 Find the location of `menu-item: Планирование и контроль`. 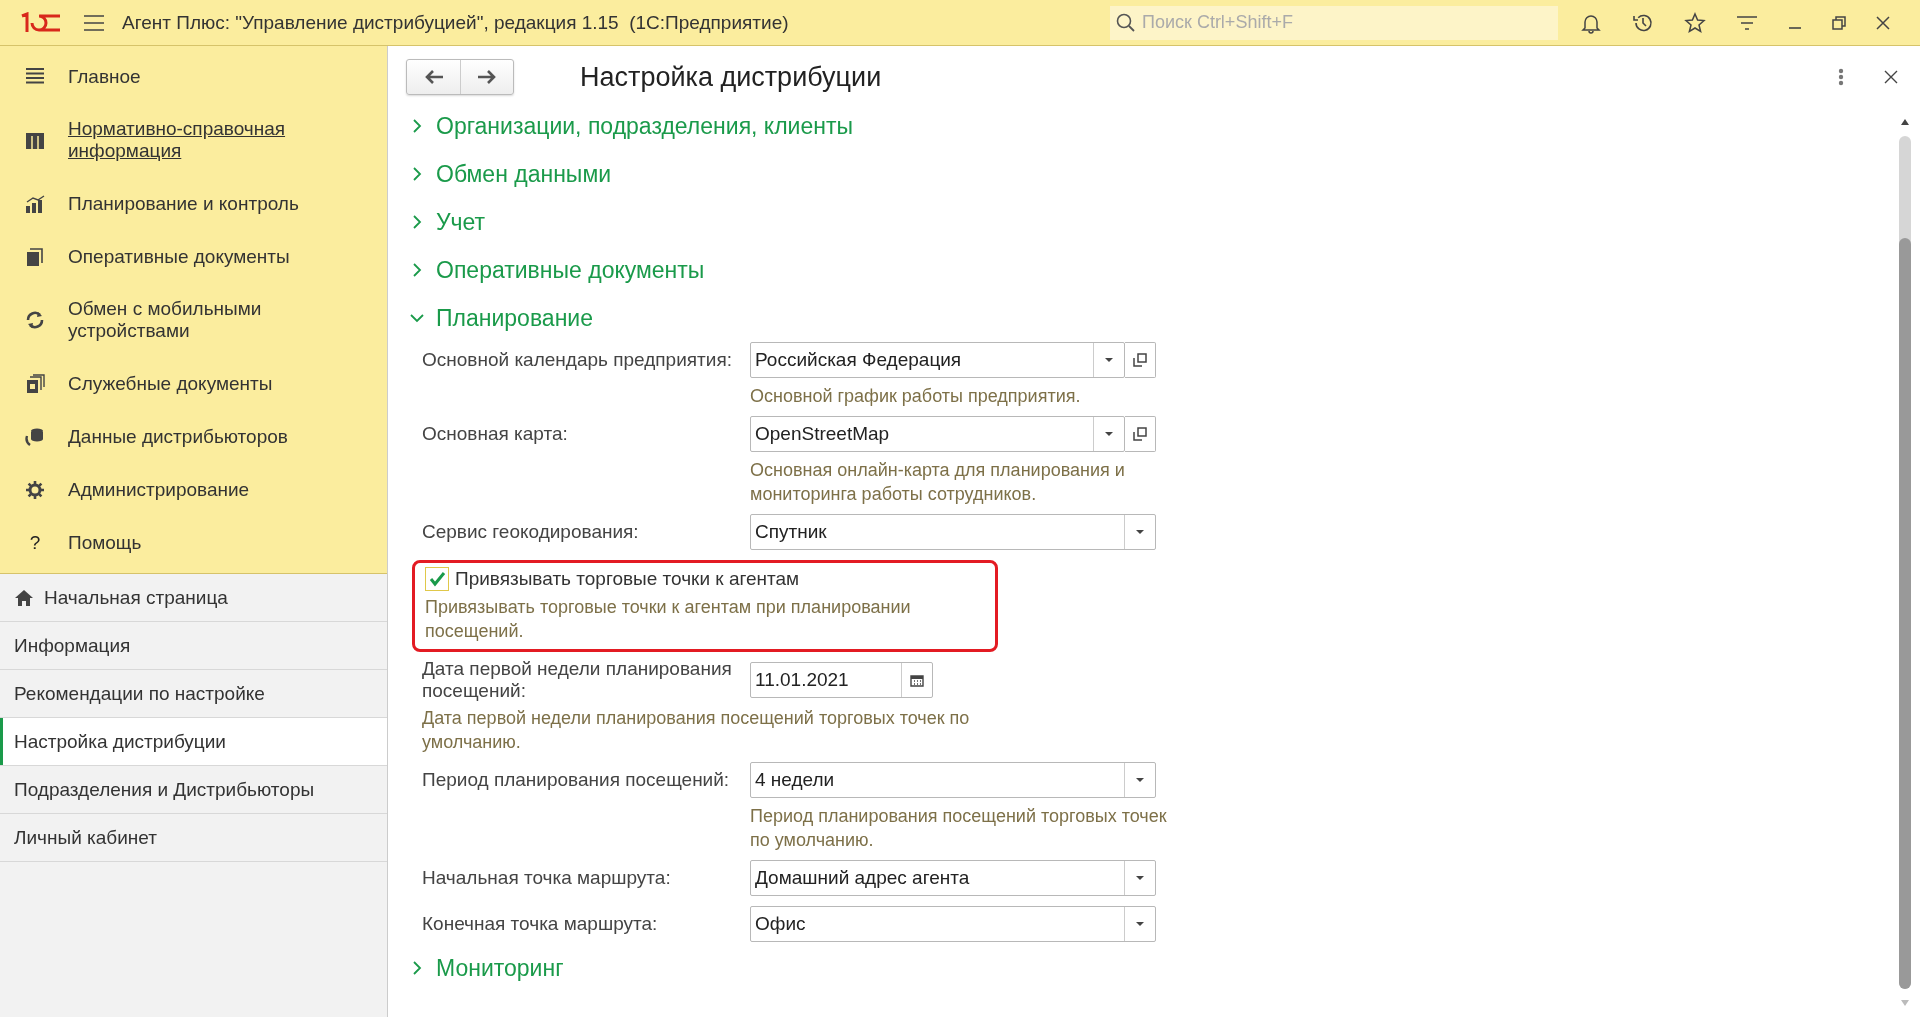

menu-item: Планирование и контроль is located at coordinates (193, 203).